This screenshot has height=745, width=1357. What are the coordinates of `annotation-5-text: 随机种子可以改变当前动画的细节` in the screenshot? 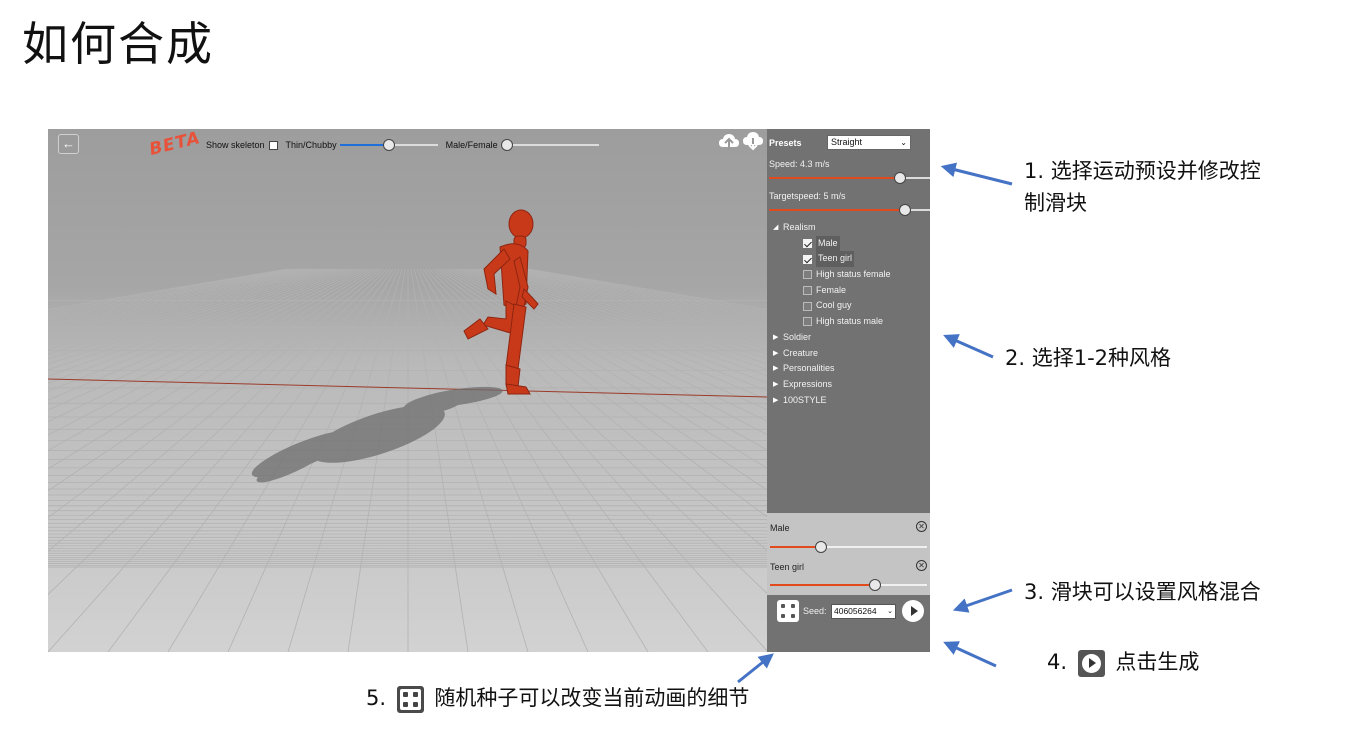 It's located at (592, 698).